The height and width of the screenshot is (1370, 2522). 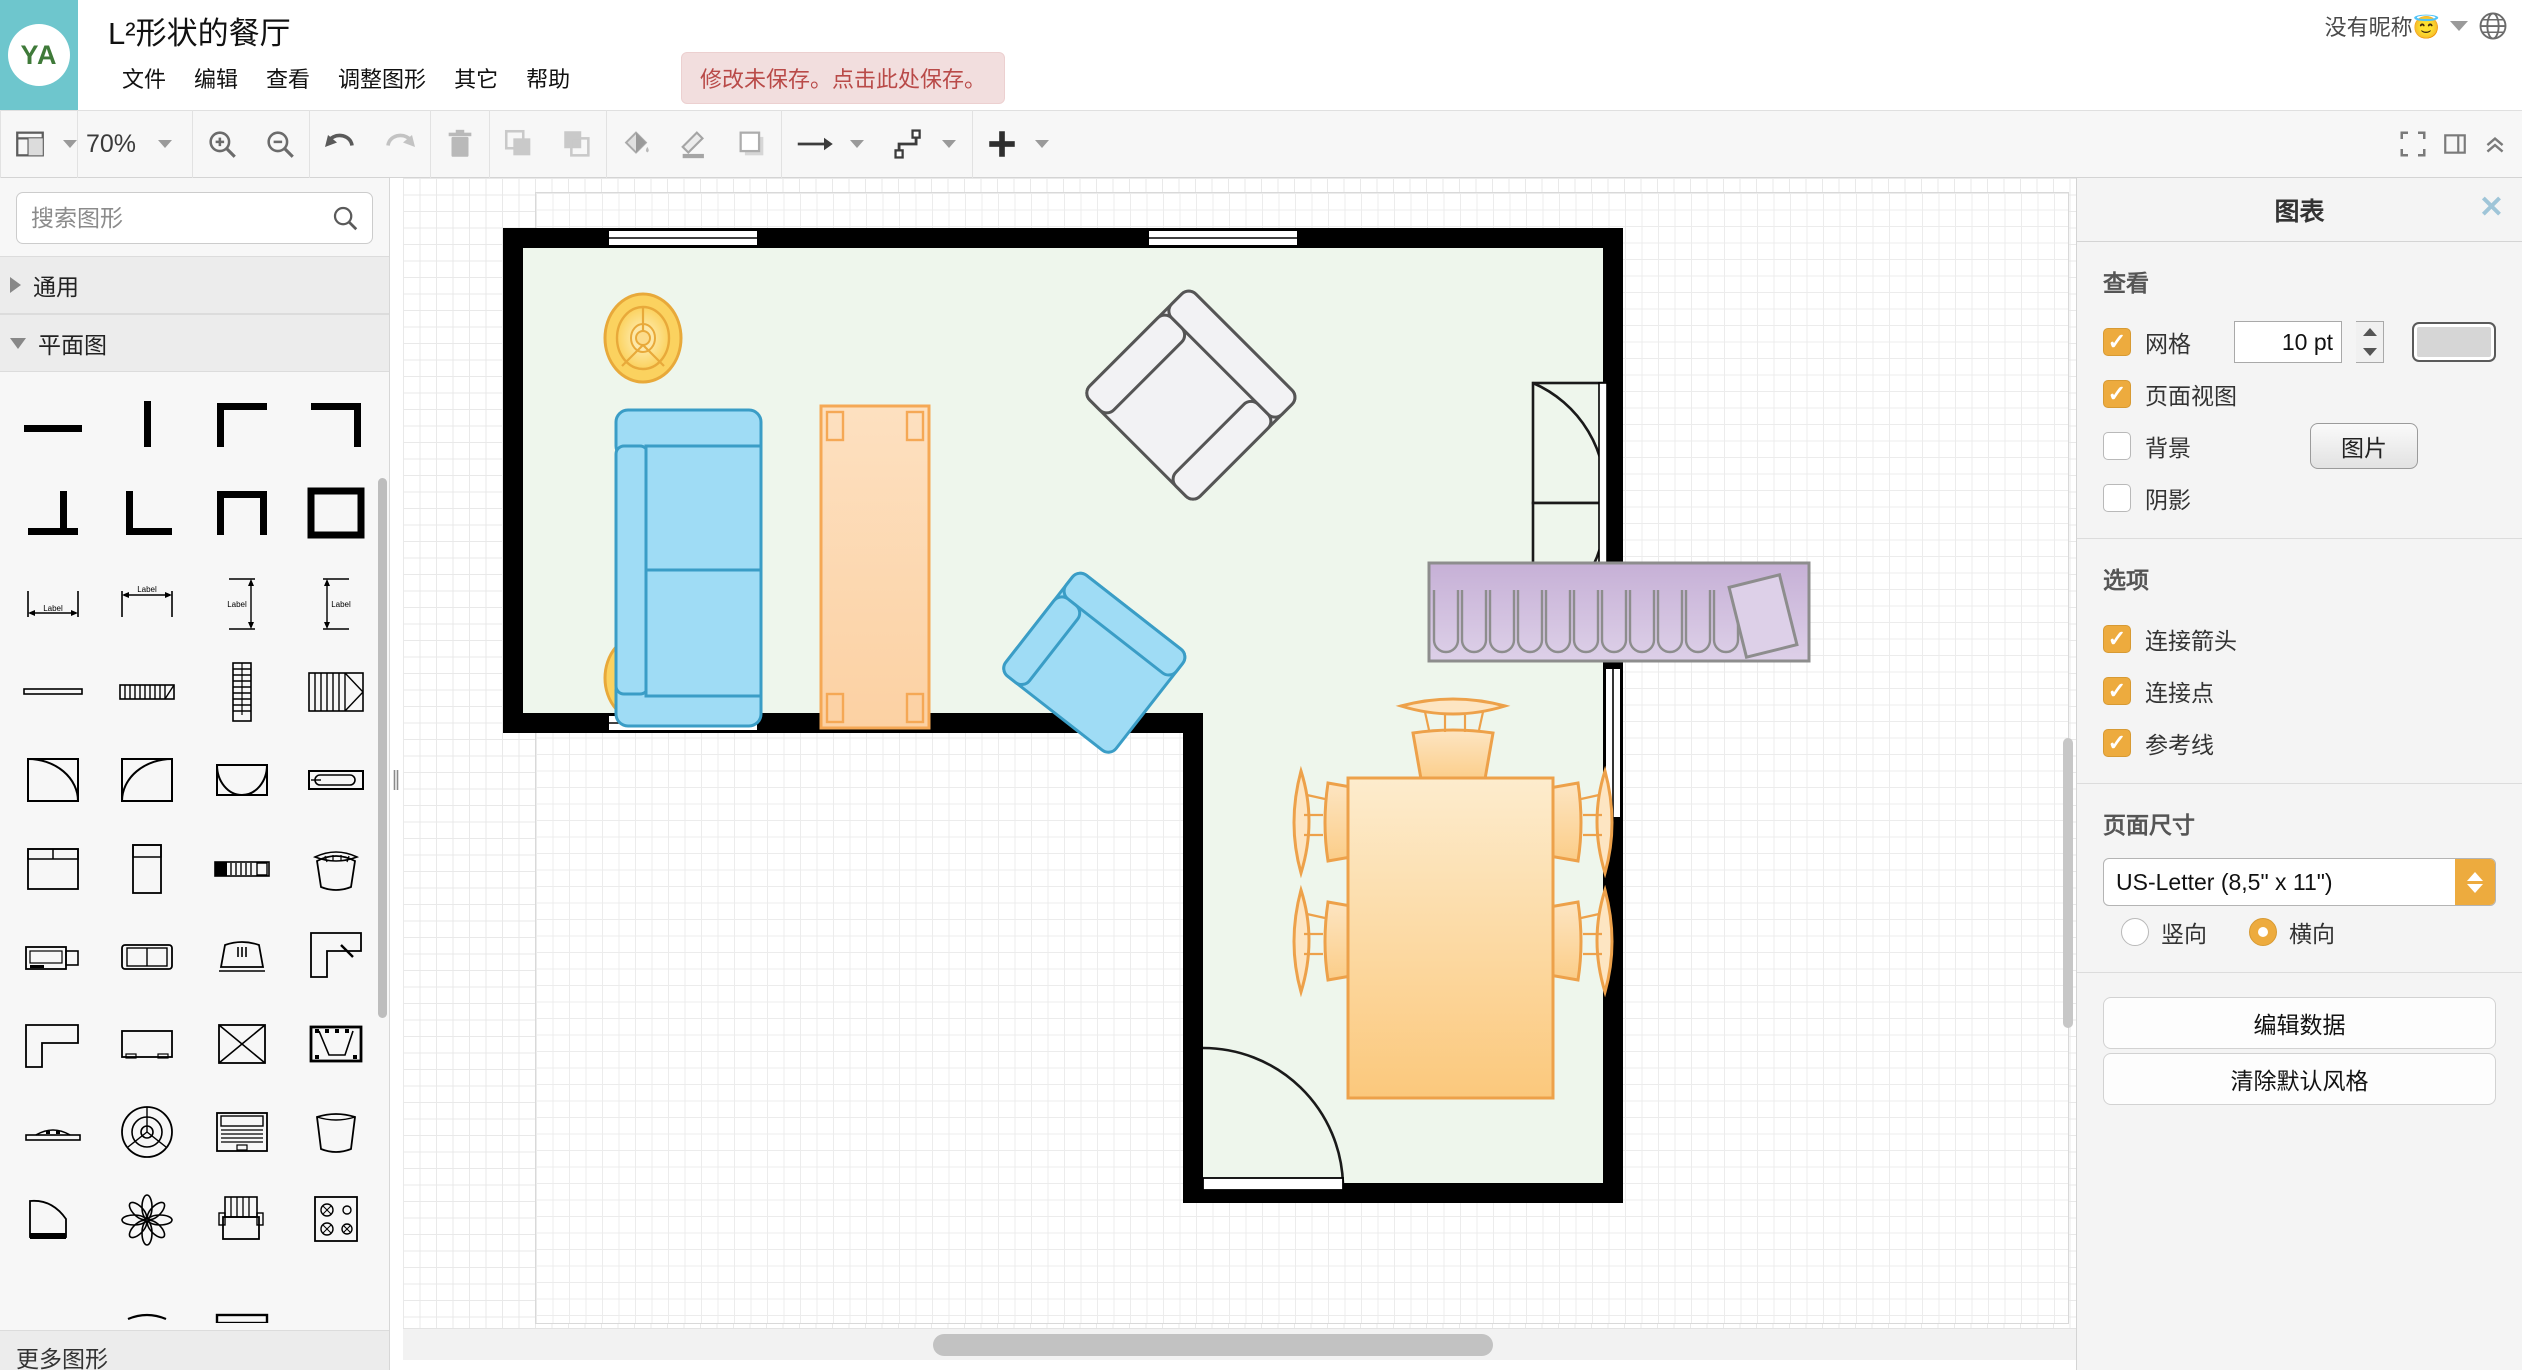 I want to click on shape-wall-vertical, so click(x=147, y=428).